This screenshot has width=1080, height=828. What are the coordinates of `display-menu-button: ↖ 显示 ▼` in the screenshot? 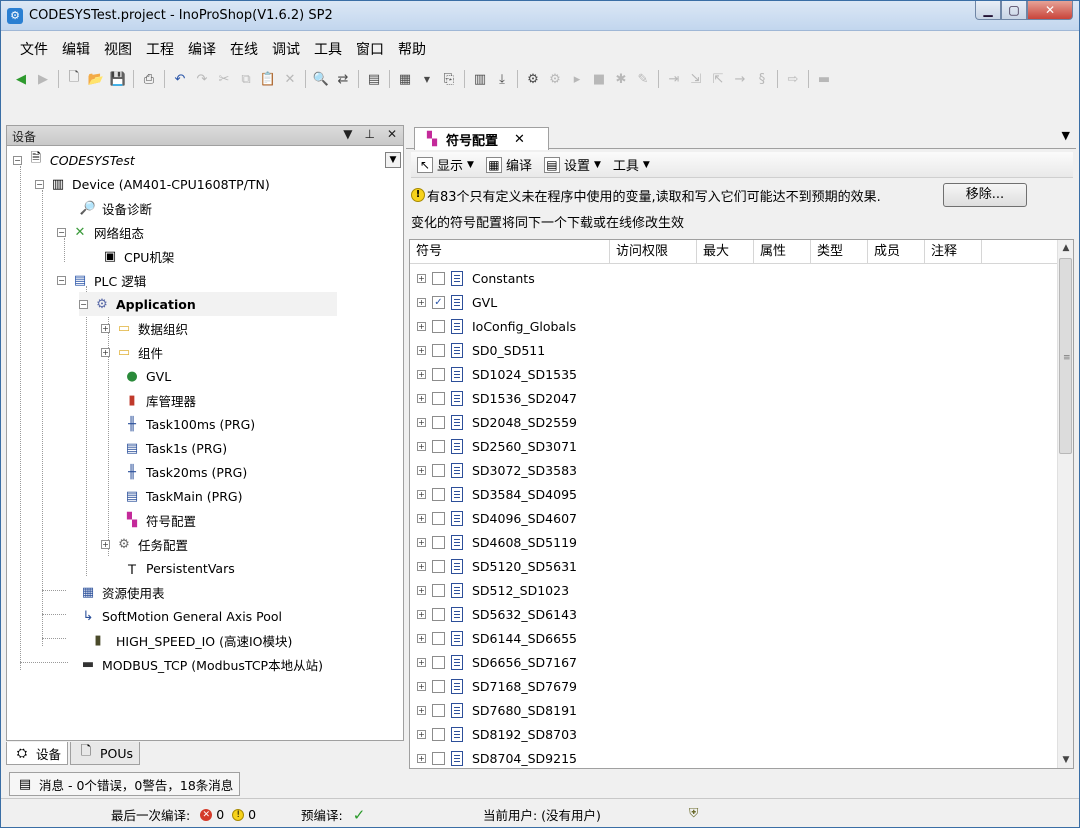 It's located at (445, 164).